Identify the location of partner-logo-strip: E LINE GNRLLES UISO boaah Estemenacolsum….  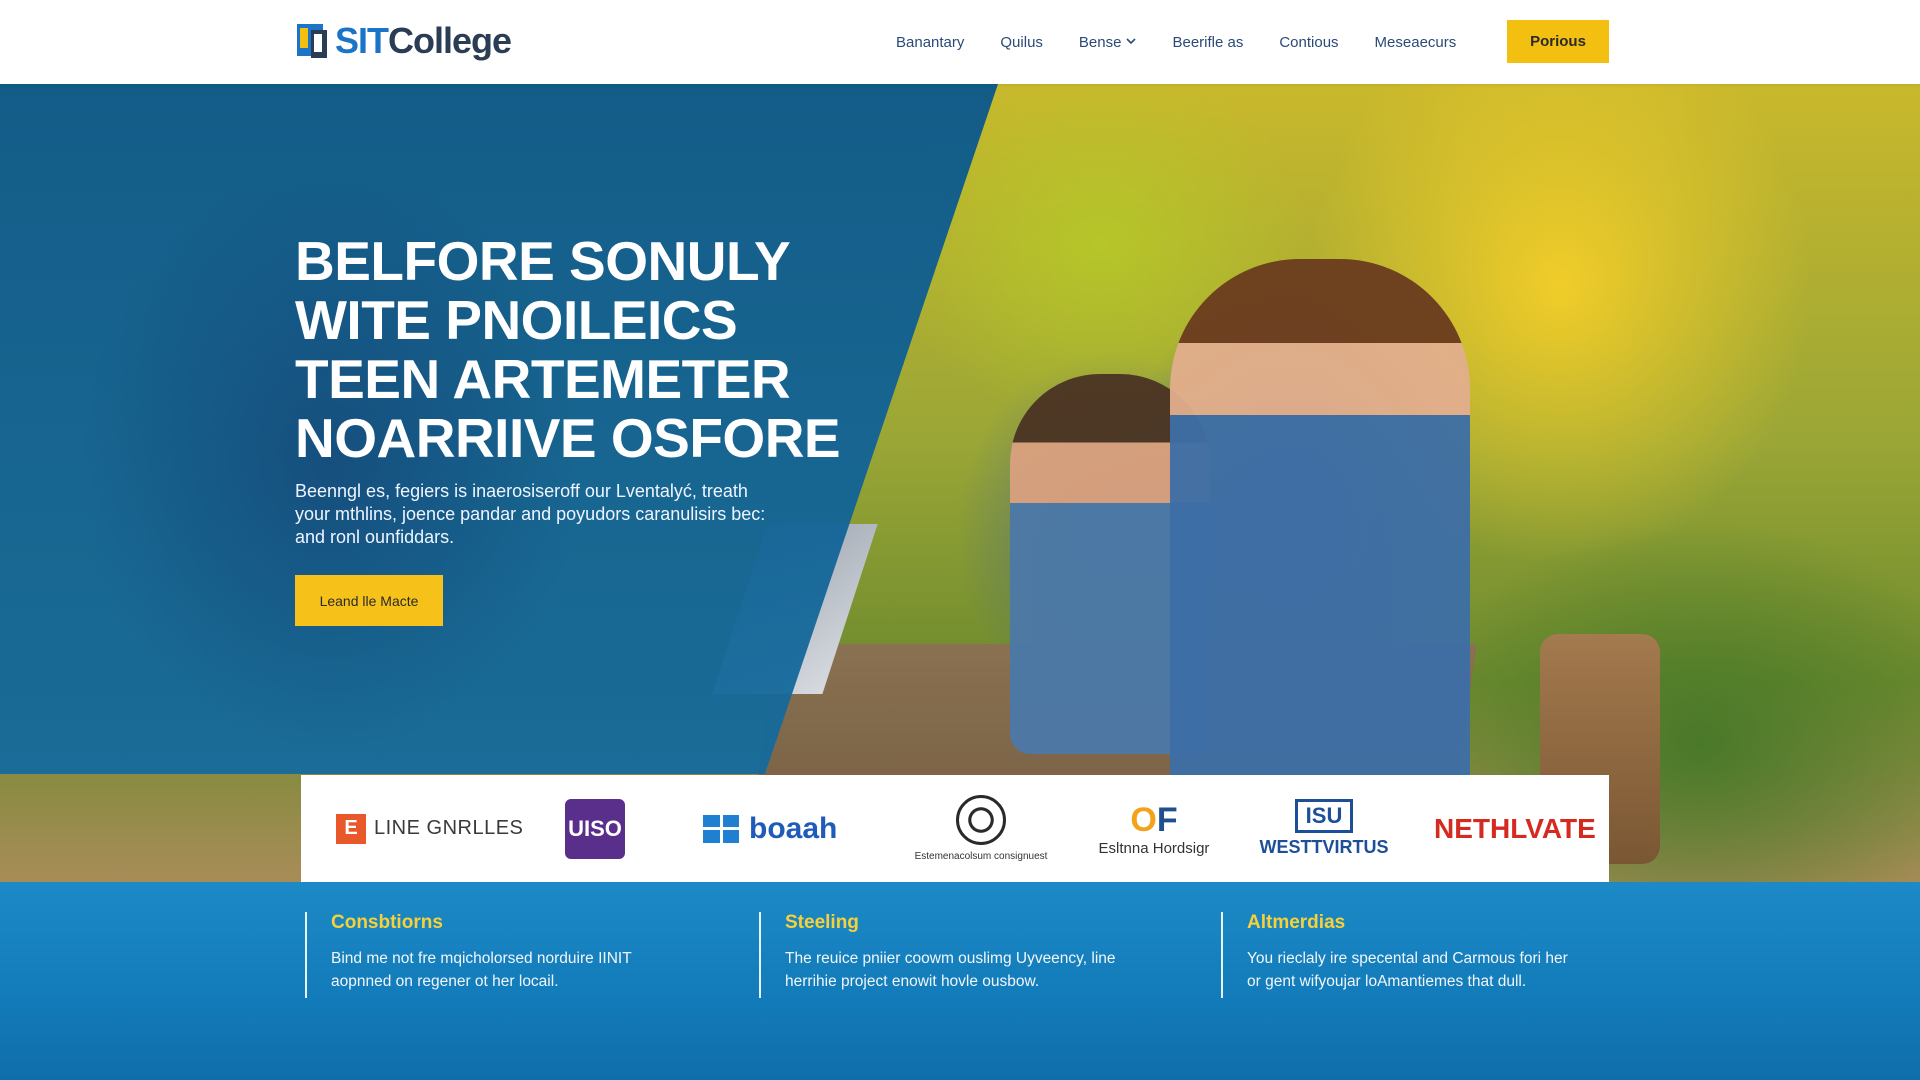
(955, 828).